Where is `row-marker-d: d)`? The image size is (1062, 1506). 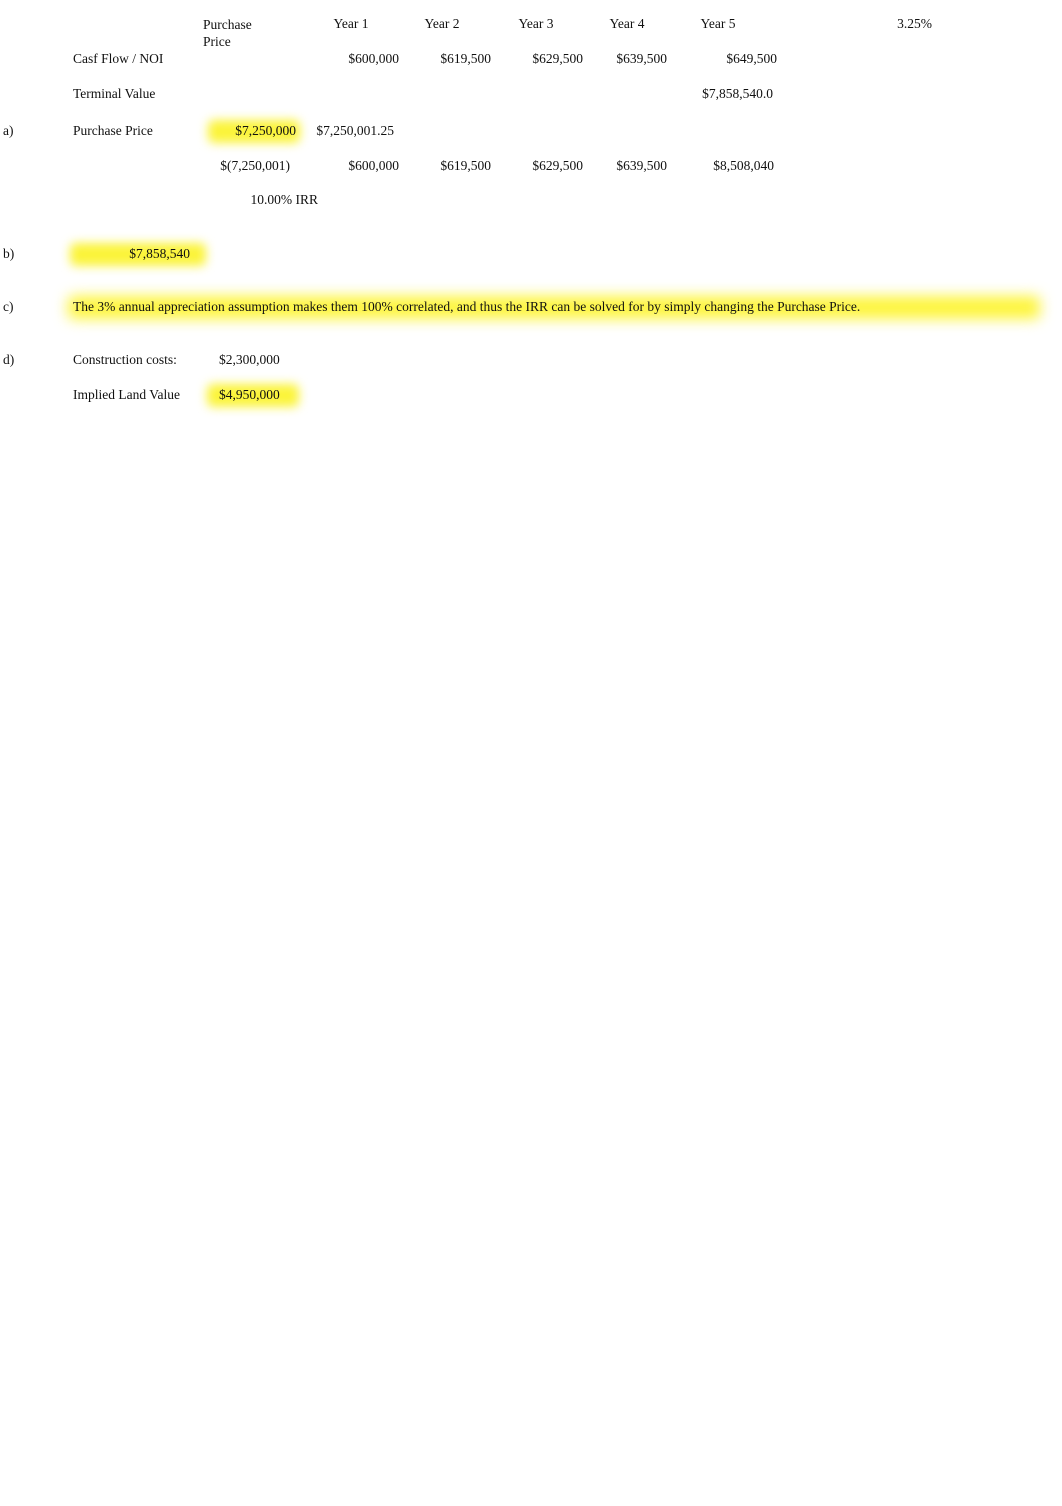 row-marker-d: d) is located at coordinates (9, 359).